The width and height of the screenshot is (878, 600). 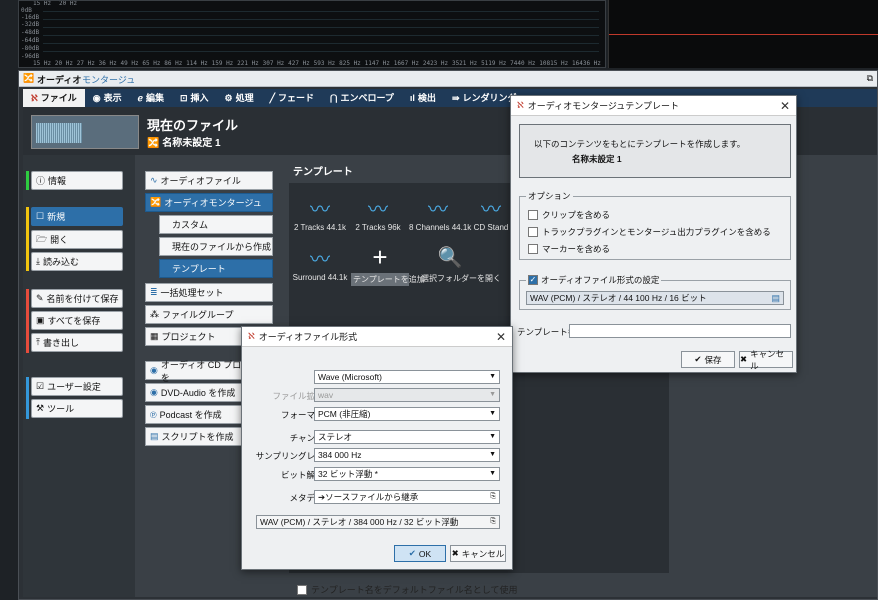 What do you see at coordinates (38, 342) in the screenshot?
I see `export-icon: ⤒` at bounding box center [38, 342].